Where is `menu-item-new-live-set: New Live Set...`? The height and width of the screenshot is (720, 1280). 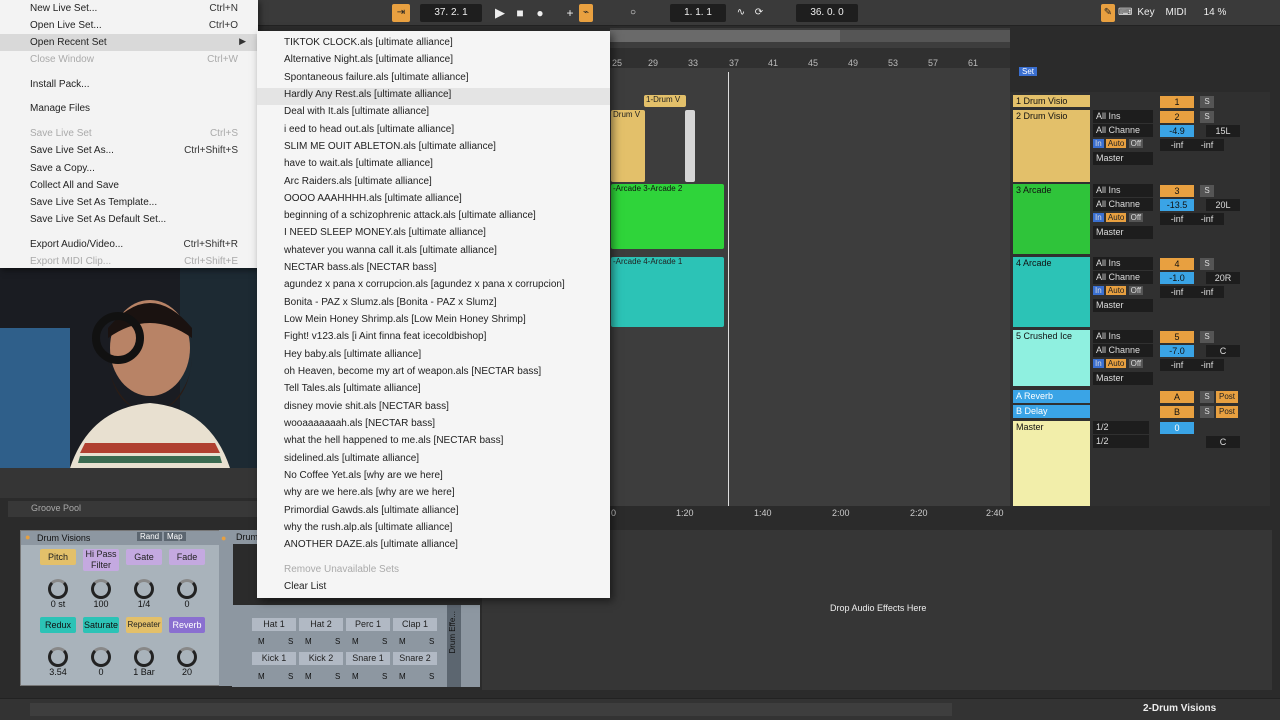 menu-item-new-live-set: New Live Set... is located at coordinates (63, 8).